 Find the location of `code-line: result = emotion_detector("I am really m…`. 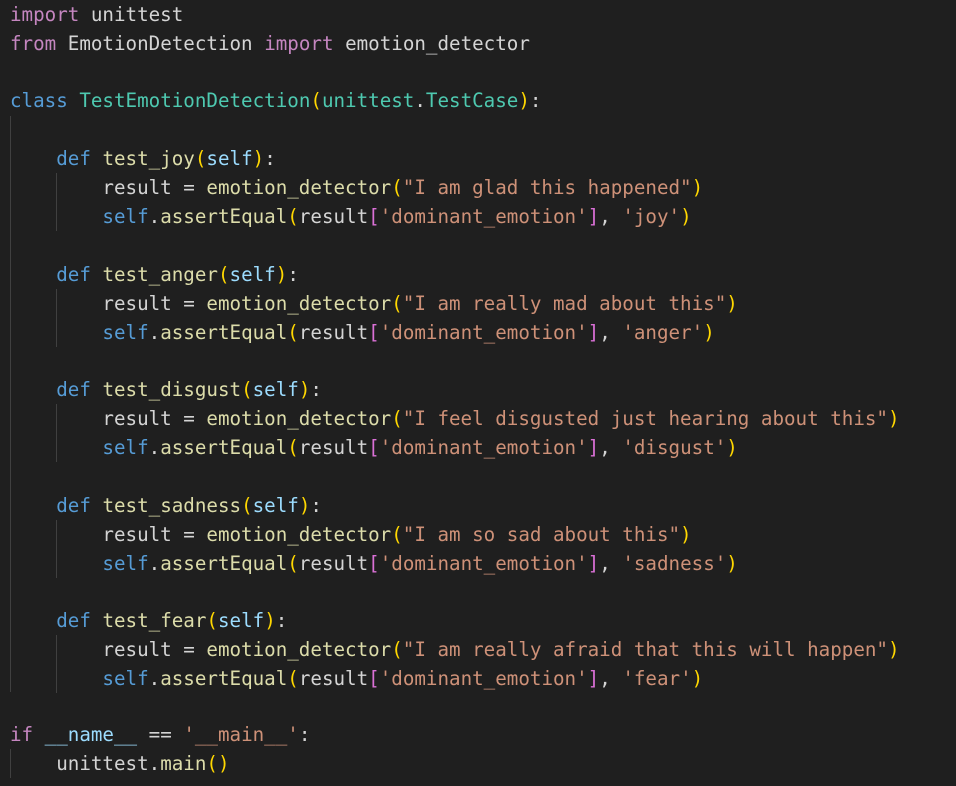

code-line: result = emotion_detector("I am really m… is located at coordinates (373, 303).